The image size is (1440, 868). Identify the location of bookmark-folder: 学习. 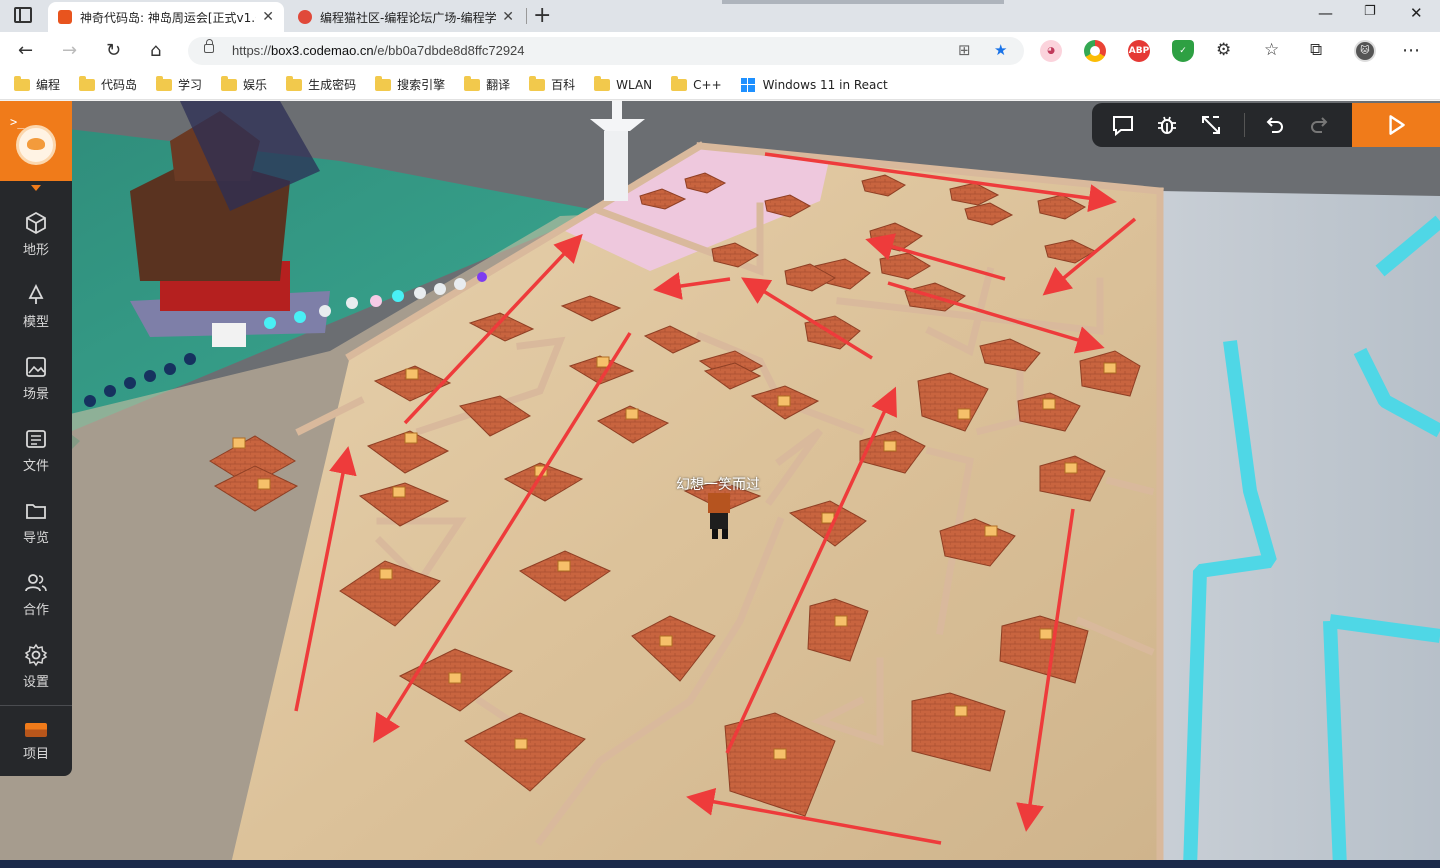
(179, 84).